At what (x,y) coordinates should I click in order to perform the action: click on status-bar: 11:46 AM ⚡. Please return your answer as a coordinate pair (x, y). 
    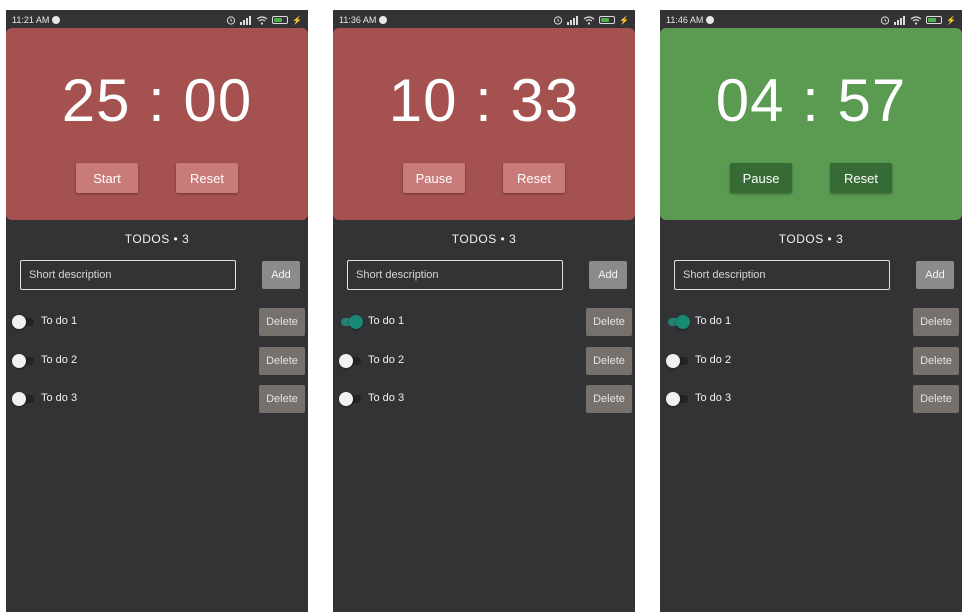
    Looking at the image, I should click on (811, 20).